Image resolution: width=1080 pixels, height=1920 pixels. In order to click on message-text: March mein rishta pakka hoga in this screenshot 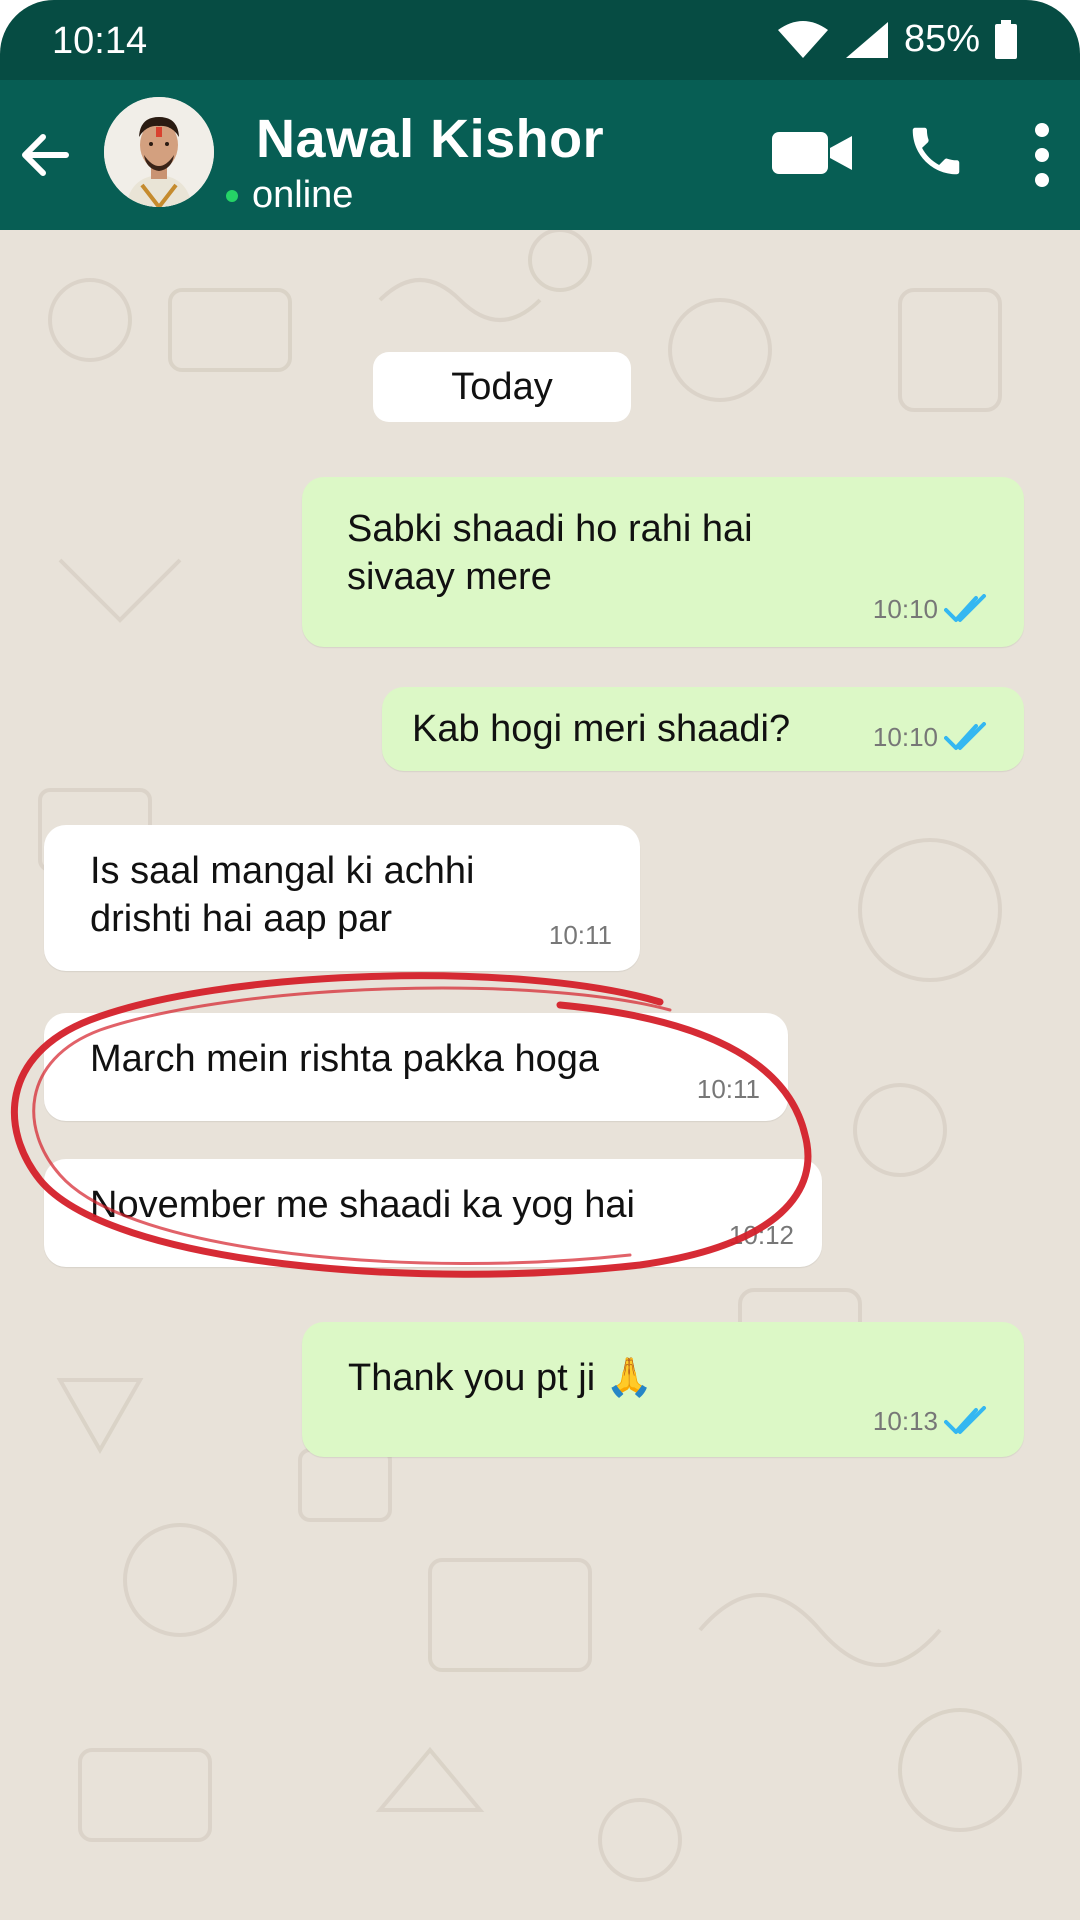, I will do `click(344, 1059)`.